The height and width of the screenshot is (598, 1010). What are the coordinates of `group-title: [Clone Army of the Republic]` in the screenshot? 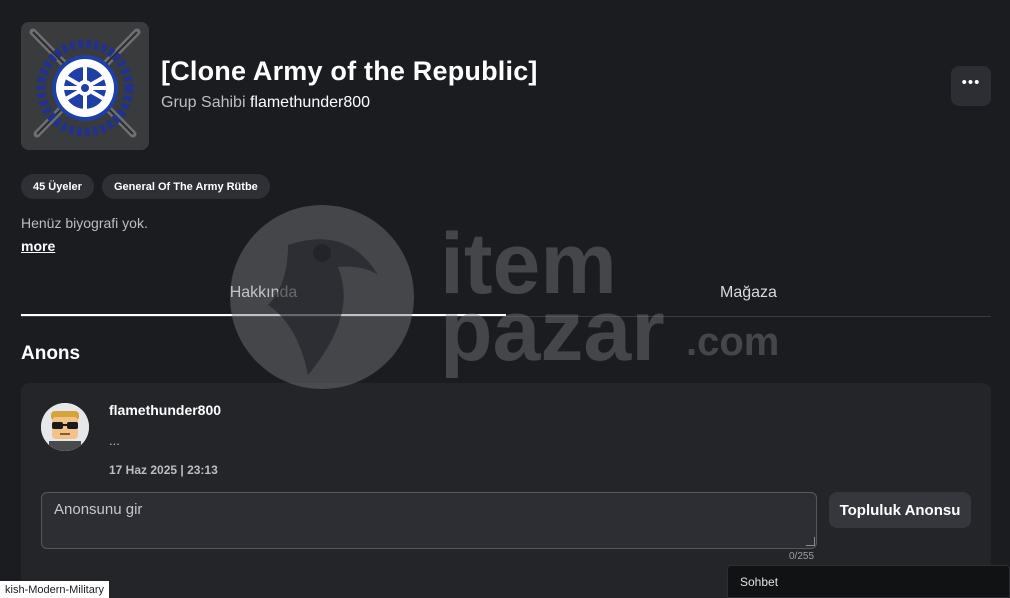 It's located at (349, 71).